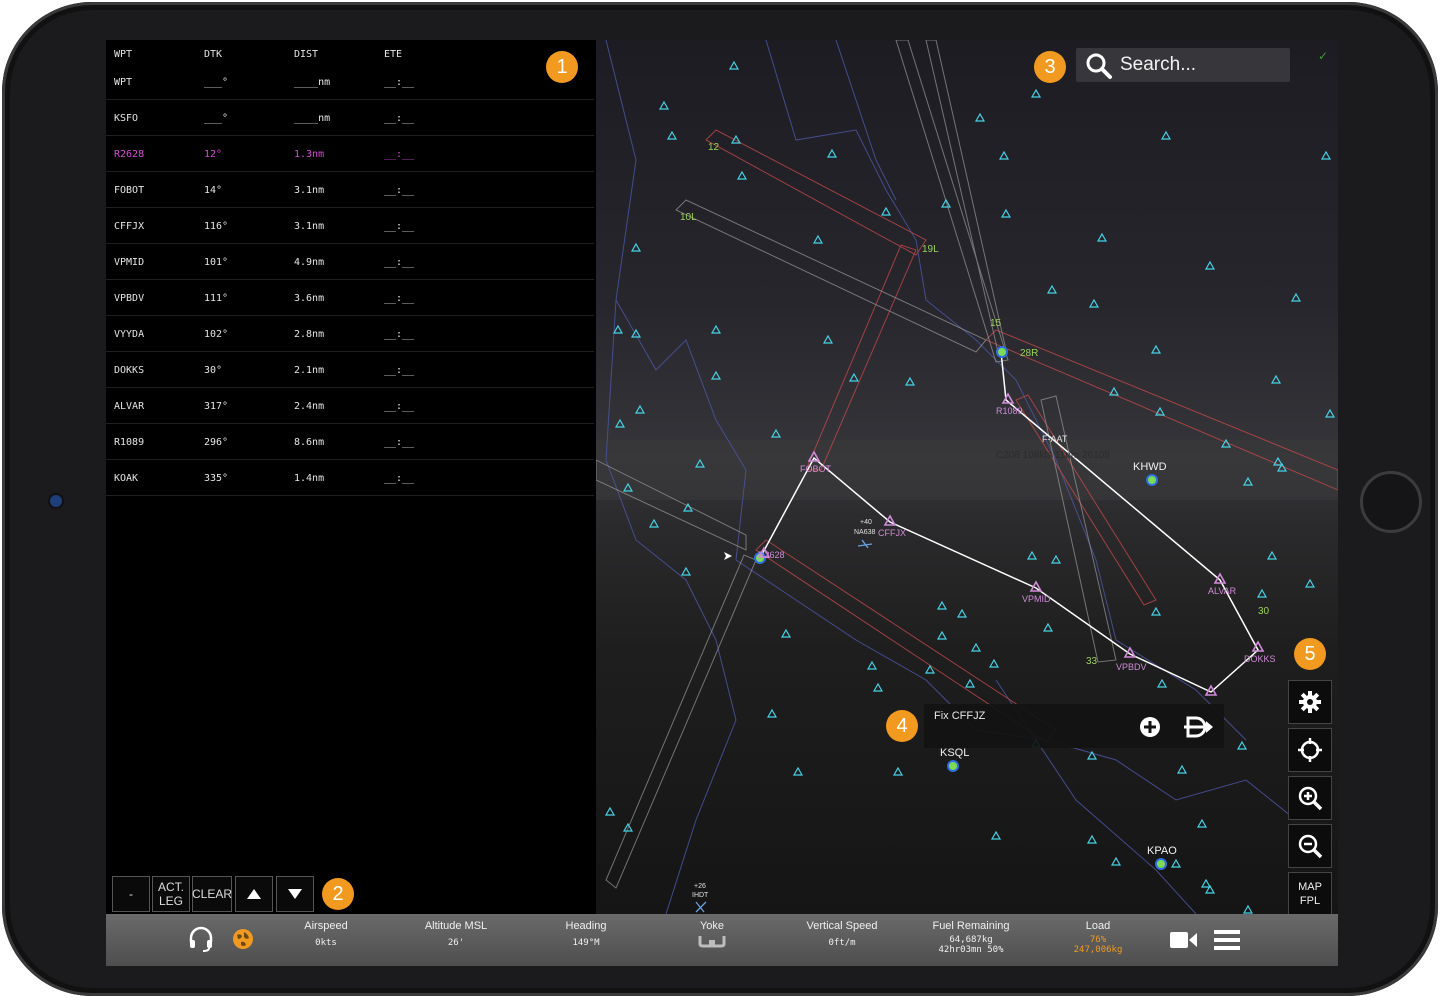 This screenshot has width=1440, height=1000. Describe the element at coordinates (1053, 455) in the screenshot. I see `traffic-info-1: C208 108kts 11nm 2610ft` at that location.